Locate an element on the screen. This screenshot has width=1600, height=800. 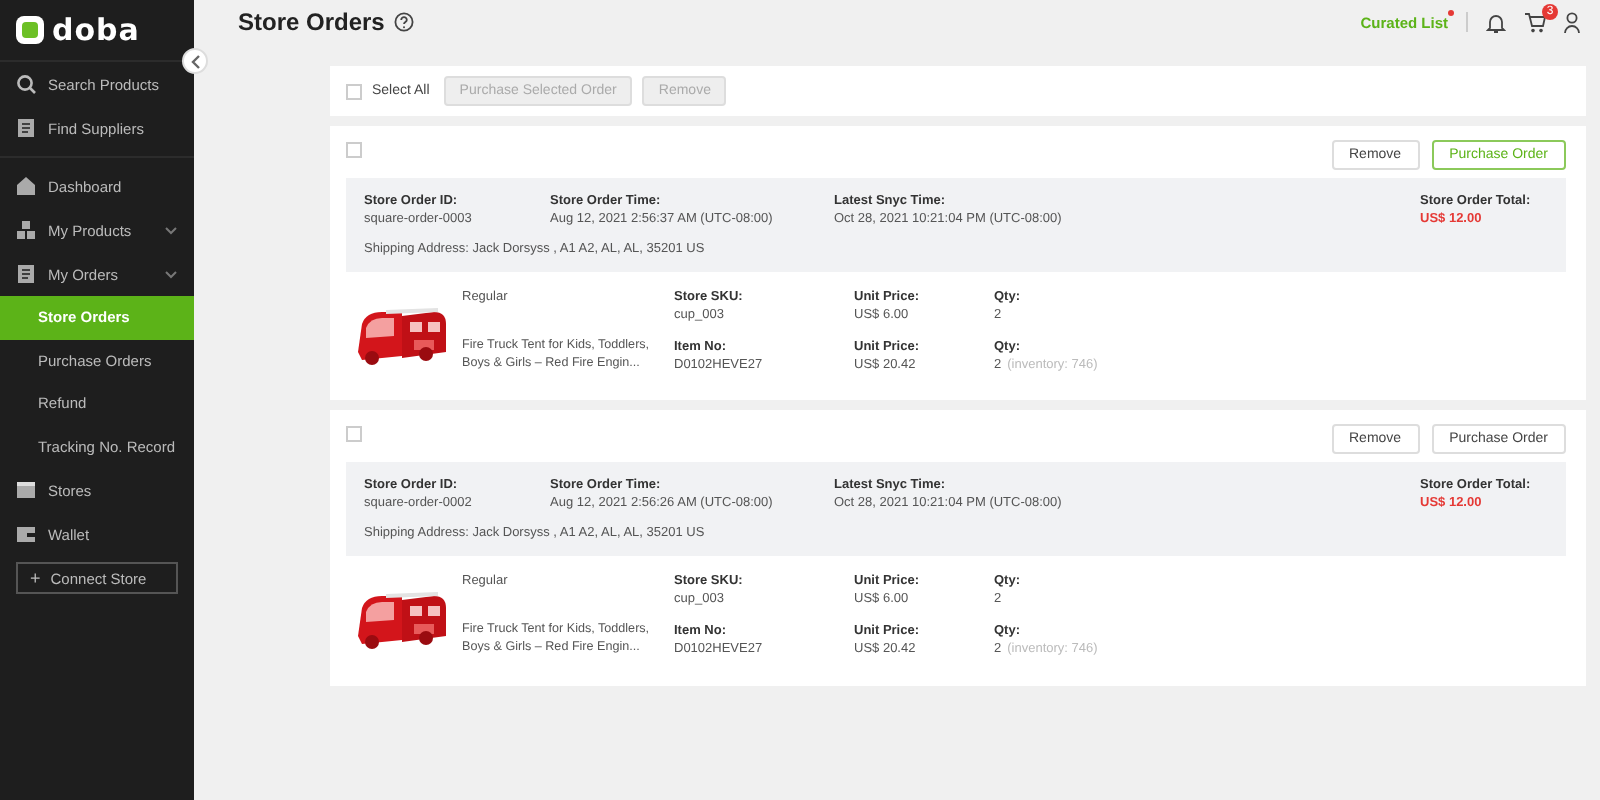
house-icon is located at coordinates (26, 186).